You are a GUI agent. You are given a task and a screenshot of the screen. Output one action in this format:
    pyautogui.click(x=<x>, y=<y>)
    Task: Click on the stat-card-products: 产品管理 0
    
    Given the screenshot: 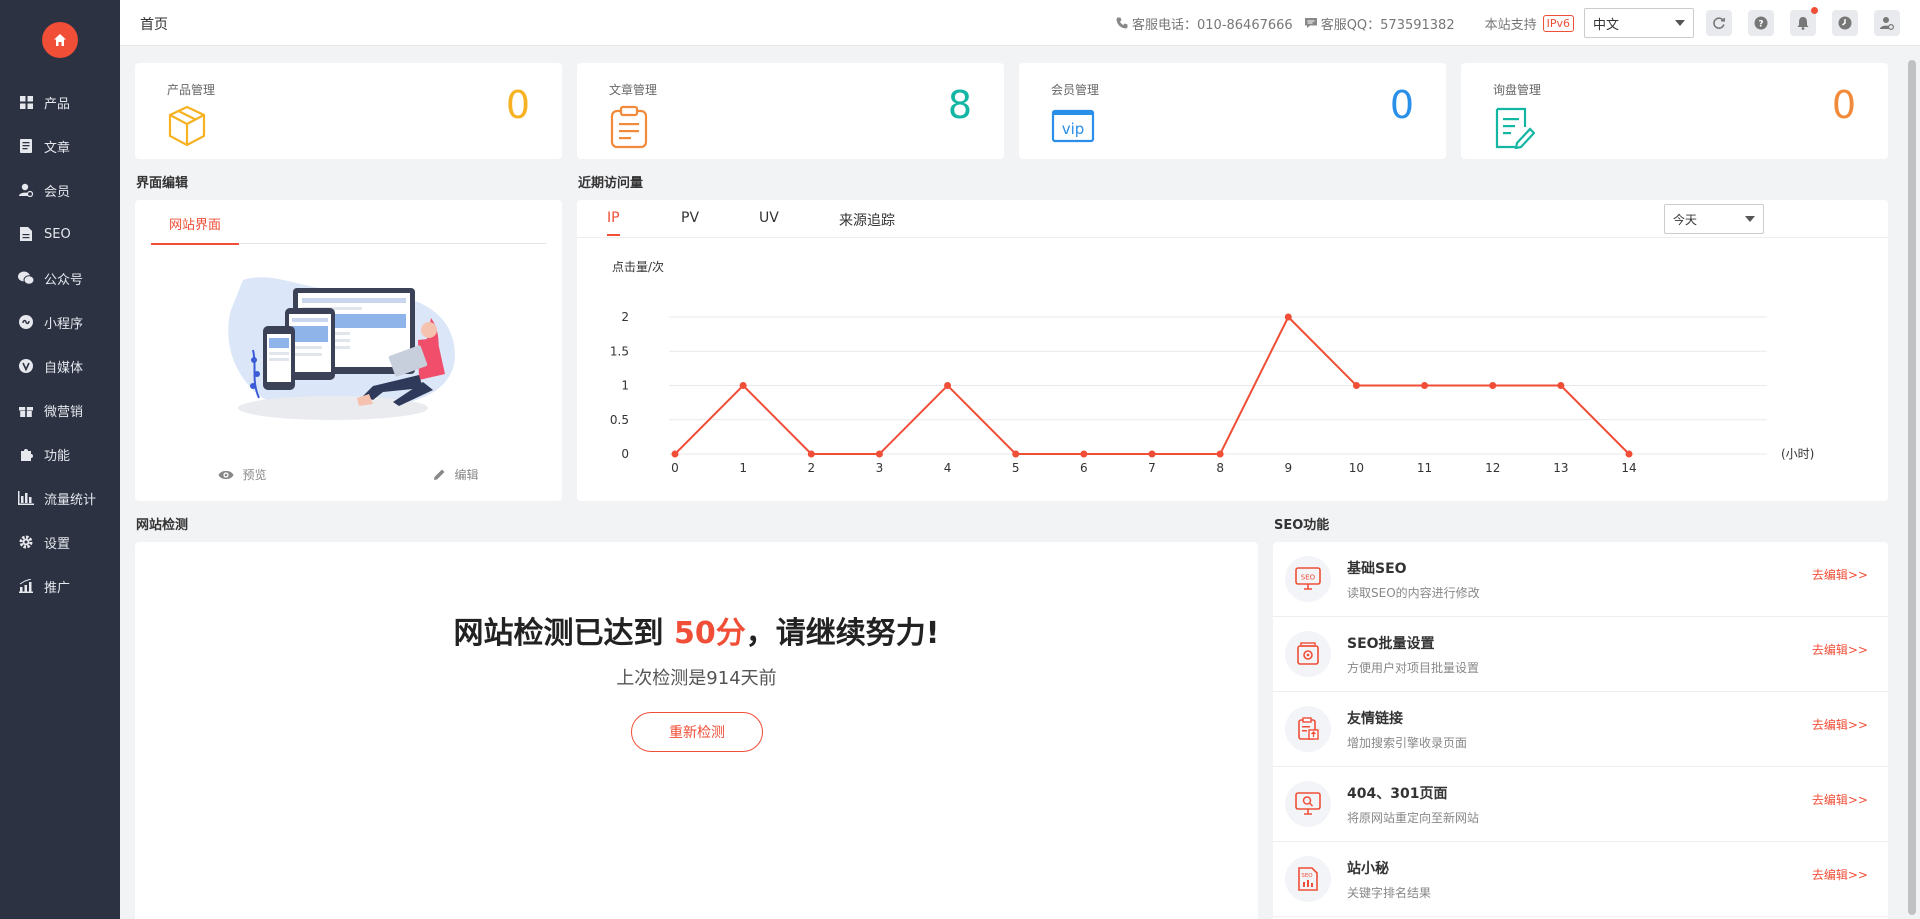 What is the action you would take?
    pyautogui.click(x=348, y=111)
    